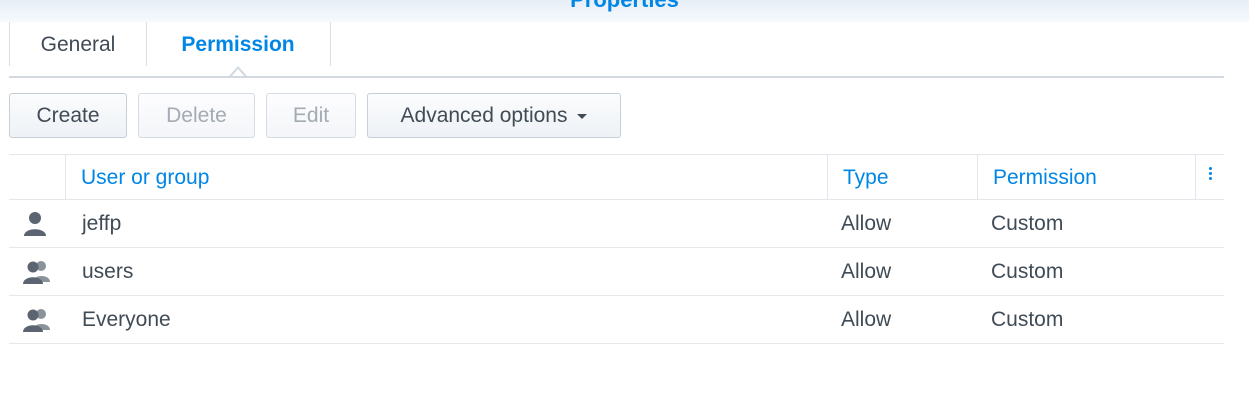 The height and width of the screenshot is (400, 1249). Describe the element at coordinates (616, 320) in the screenshot. I see `table-row: Everyone Allow Custom` at that location.